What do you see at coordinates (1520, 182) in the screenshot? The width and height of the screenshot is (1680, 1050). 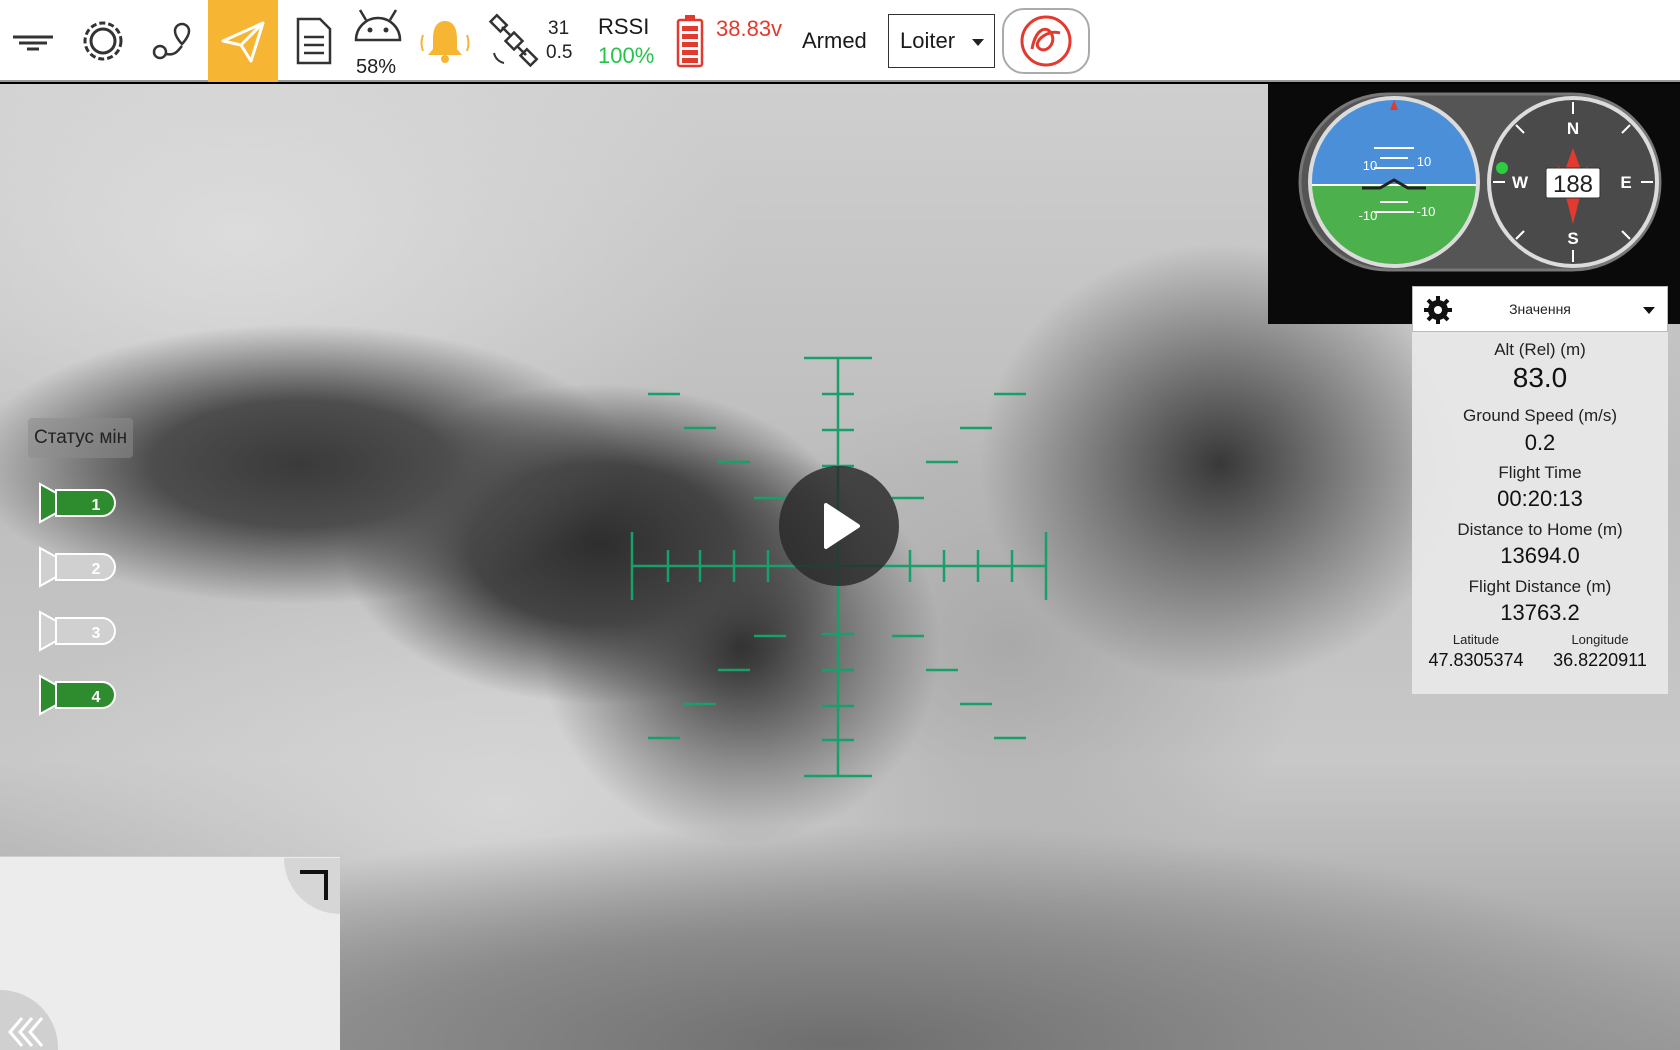 I see `compass-west: W` at bounding box center [1520, 182].